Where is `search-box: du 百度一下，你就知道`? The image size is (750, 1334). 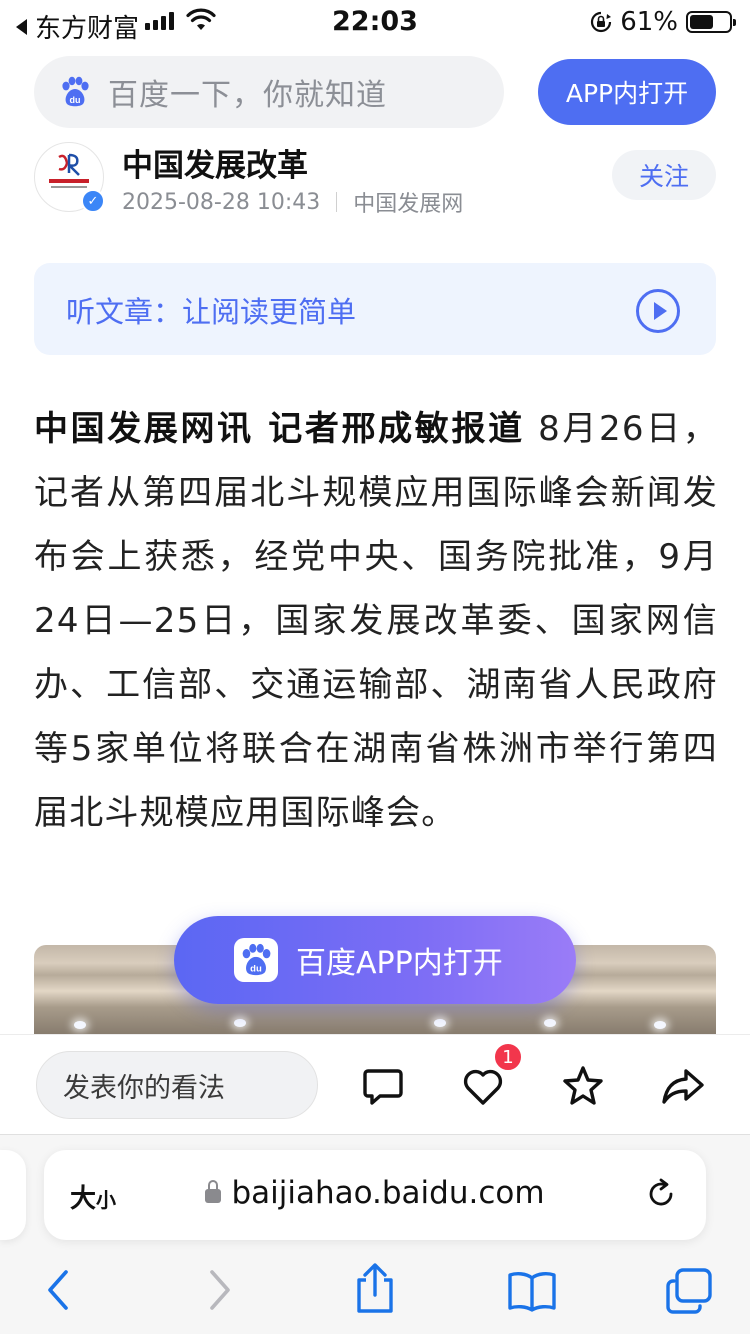
search-box: du 百度一下，你就知道 is located at coordinates (269, 92).